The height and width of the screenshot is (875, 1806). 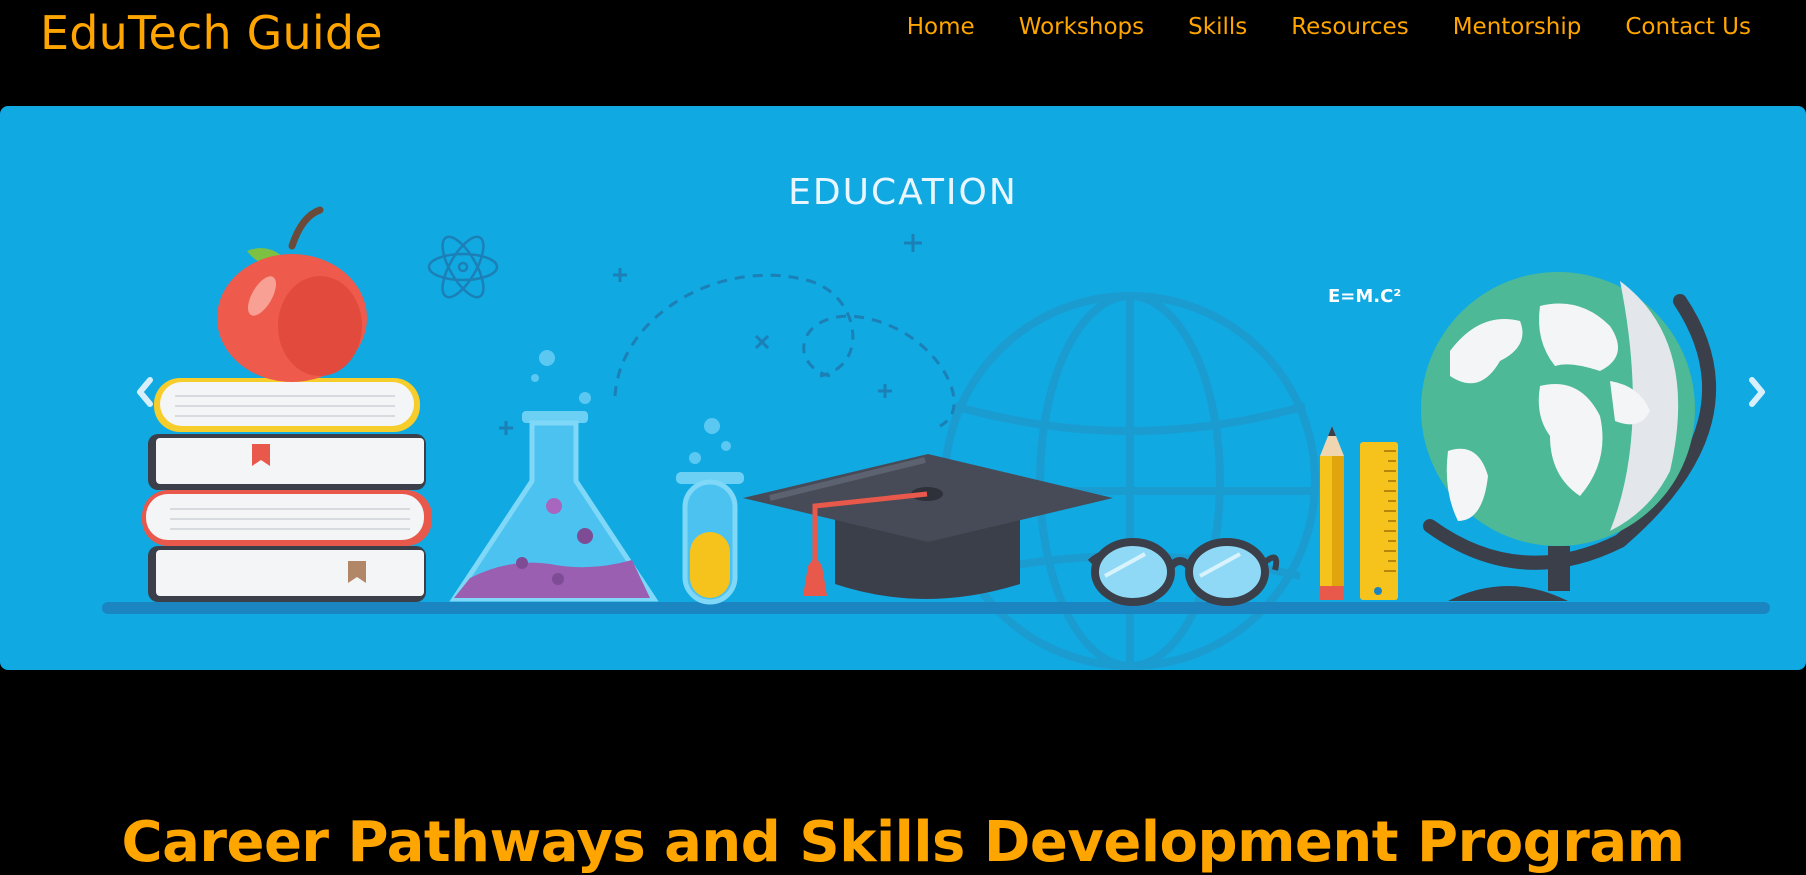 What do you see at coordinates (211, 33) in the screenshot?
I see `brand-logo-text: EduTech Guide` at bounding box center [211, 33].